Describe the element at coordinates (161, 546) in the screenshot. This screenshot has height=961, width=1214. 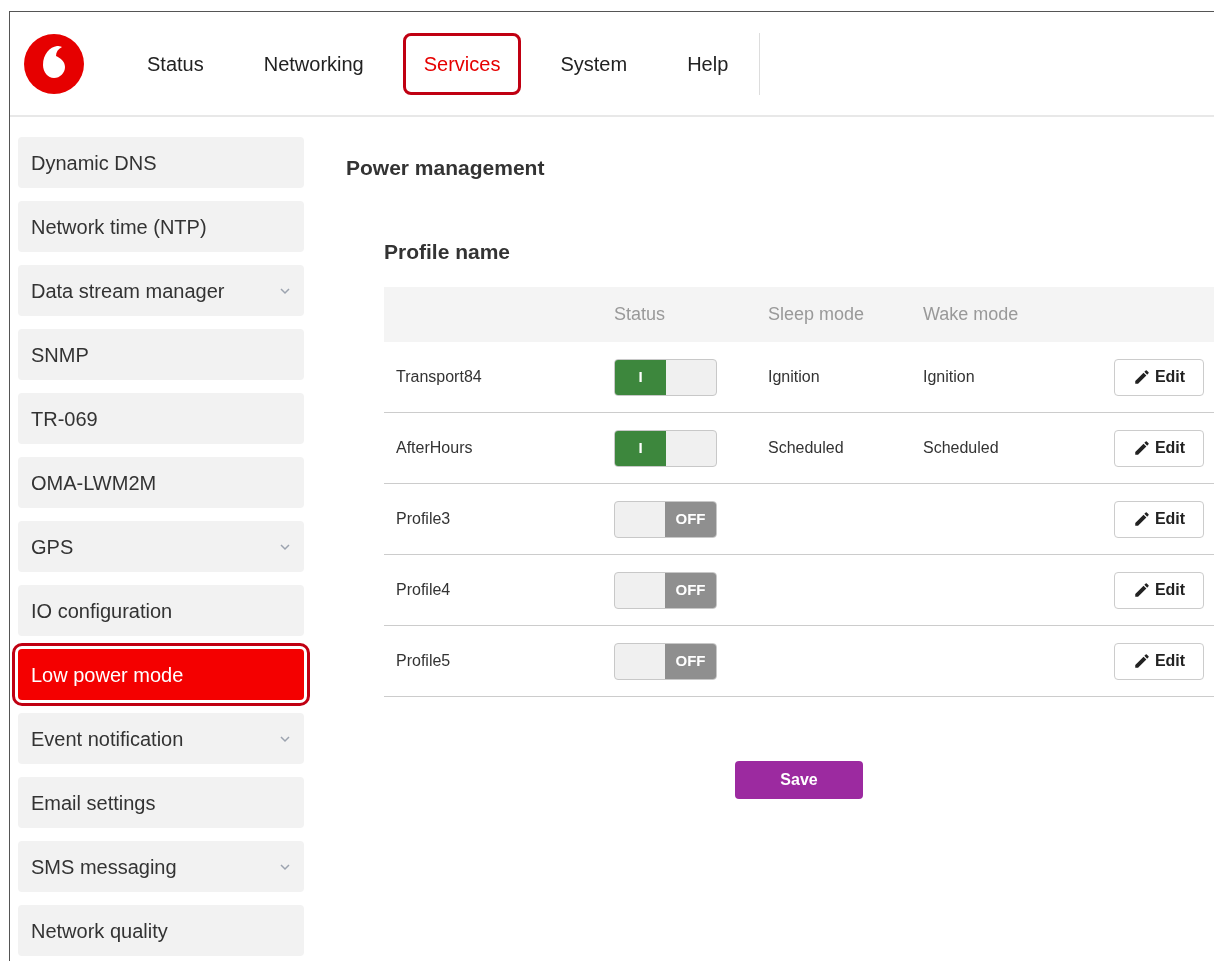
I see `sidebar-item: GPS` at that location.